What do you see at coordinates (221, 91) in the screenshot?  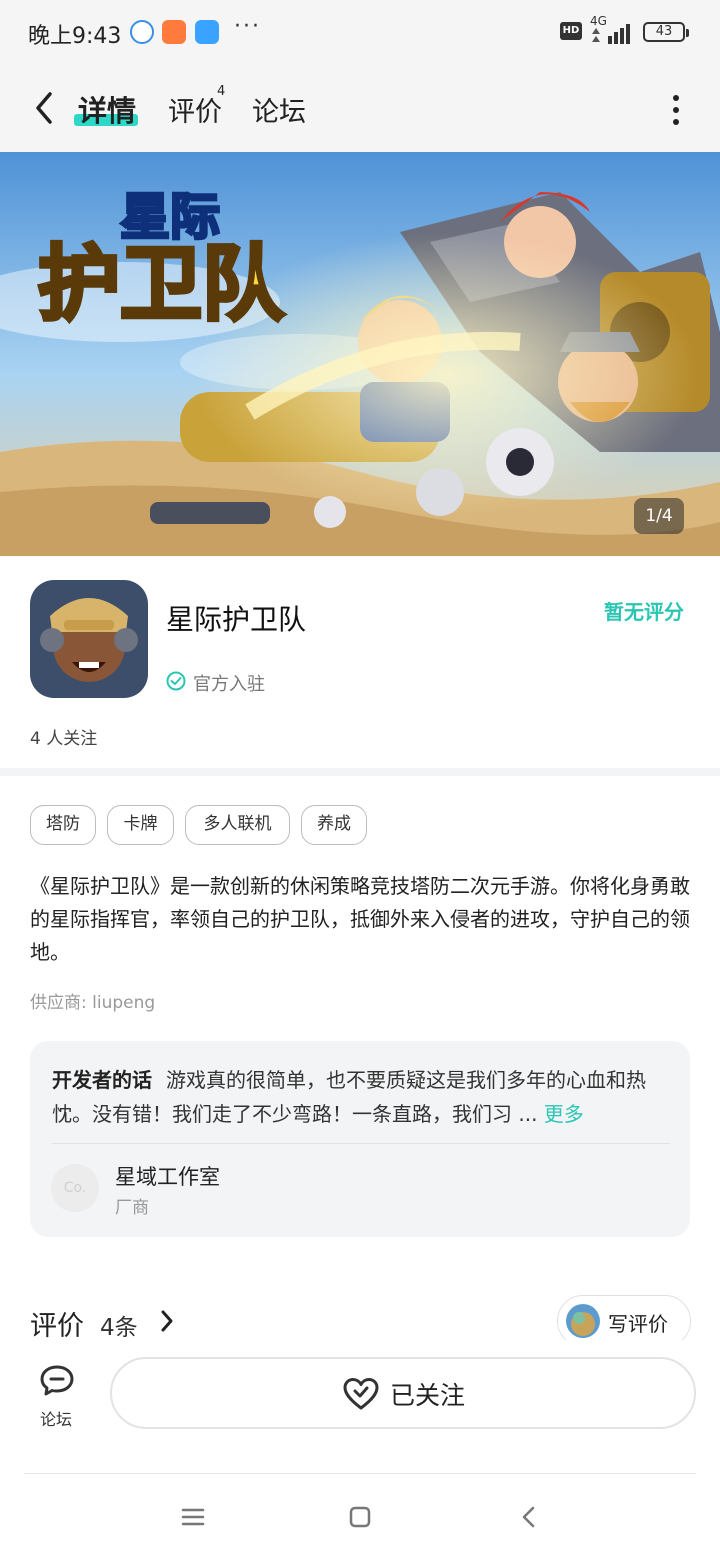 I see `reviews-count-badge: 4` at bounding box center [221, 91].